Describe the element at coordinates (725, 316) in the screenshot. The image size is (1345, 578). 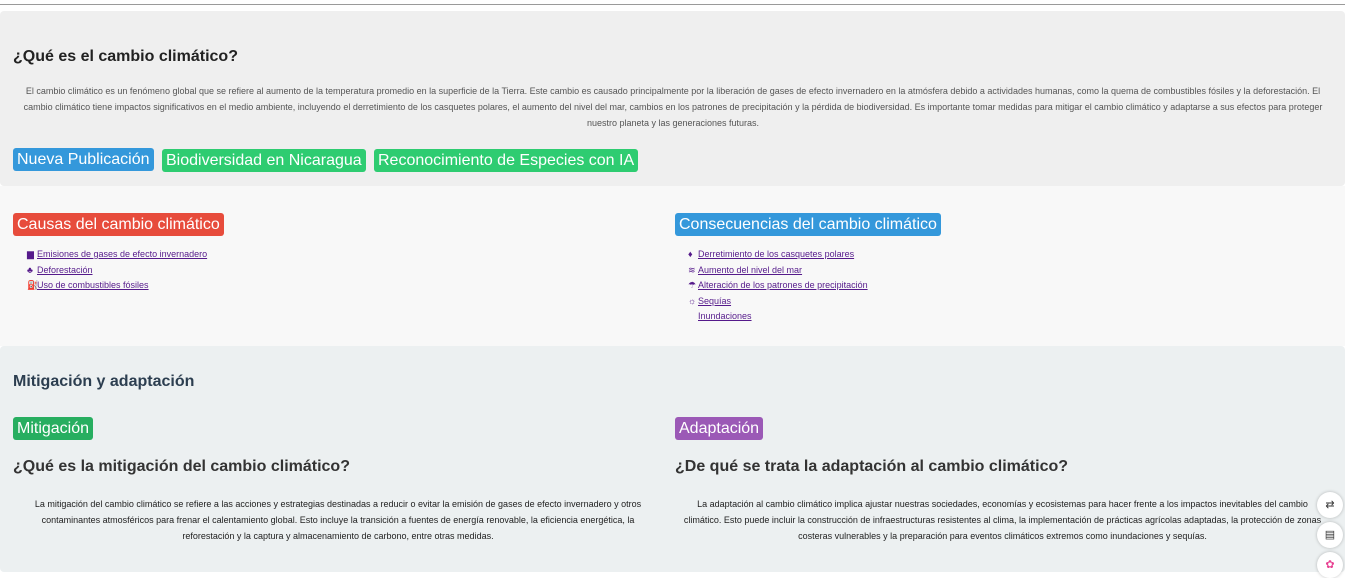
I see `consequence-link: Inundaciones` at that location.